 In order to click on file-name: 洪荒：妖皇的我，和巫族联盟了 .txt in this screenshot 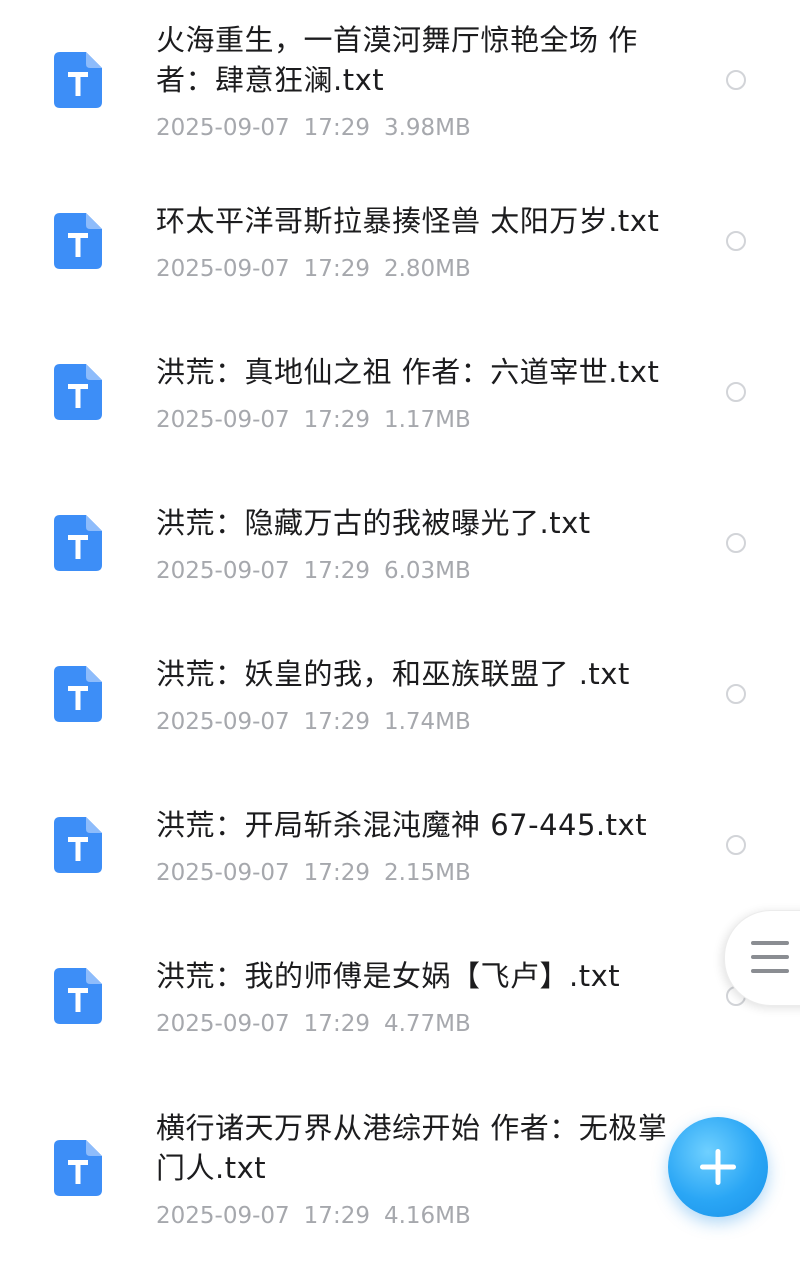, I will do `click(393, 674)`.